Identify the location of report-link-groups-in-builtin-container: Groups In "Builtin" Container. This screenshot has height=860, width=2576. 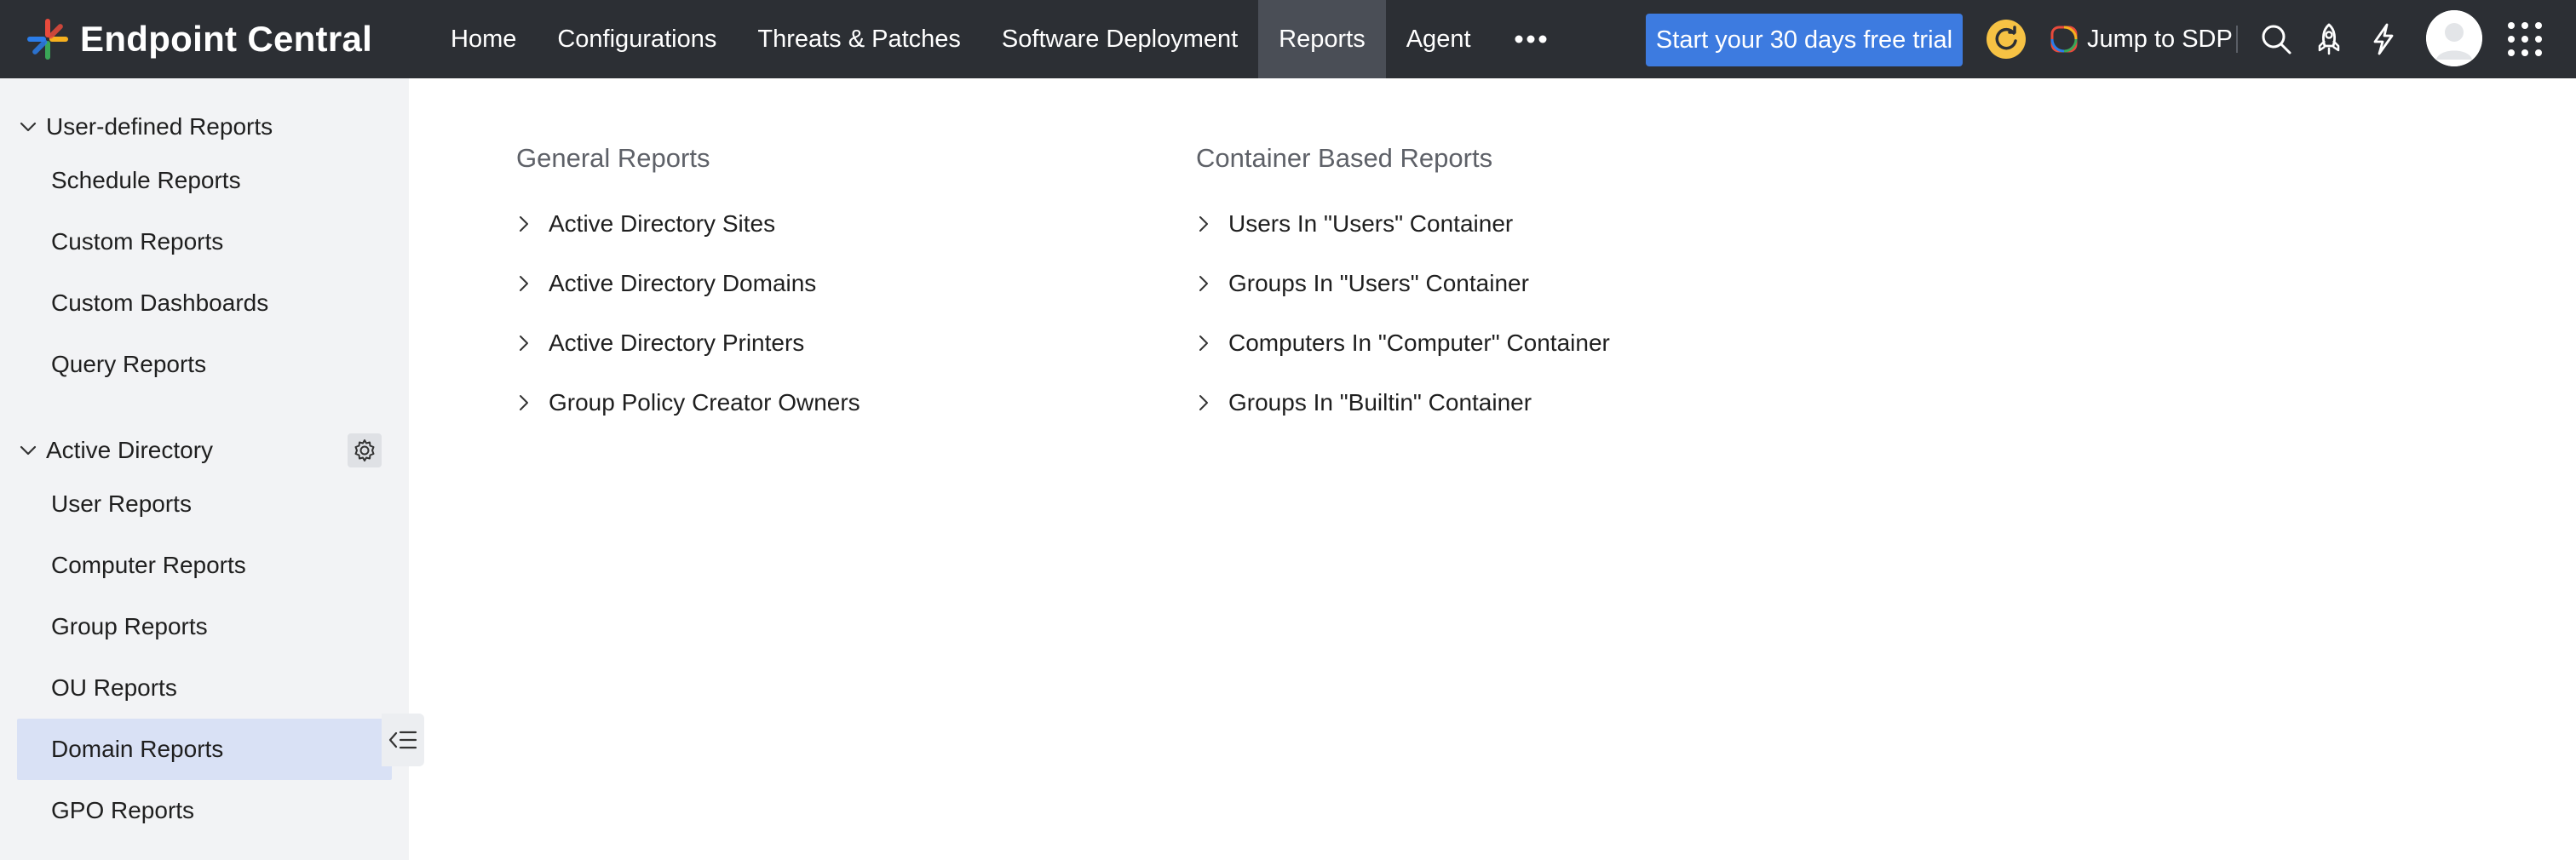
(1363, 402).